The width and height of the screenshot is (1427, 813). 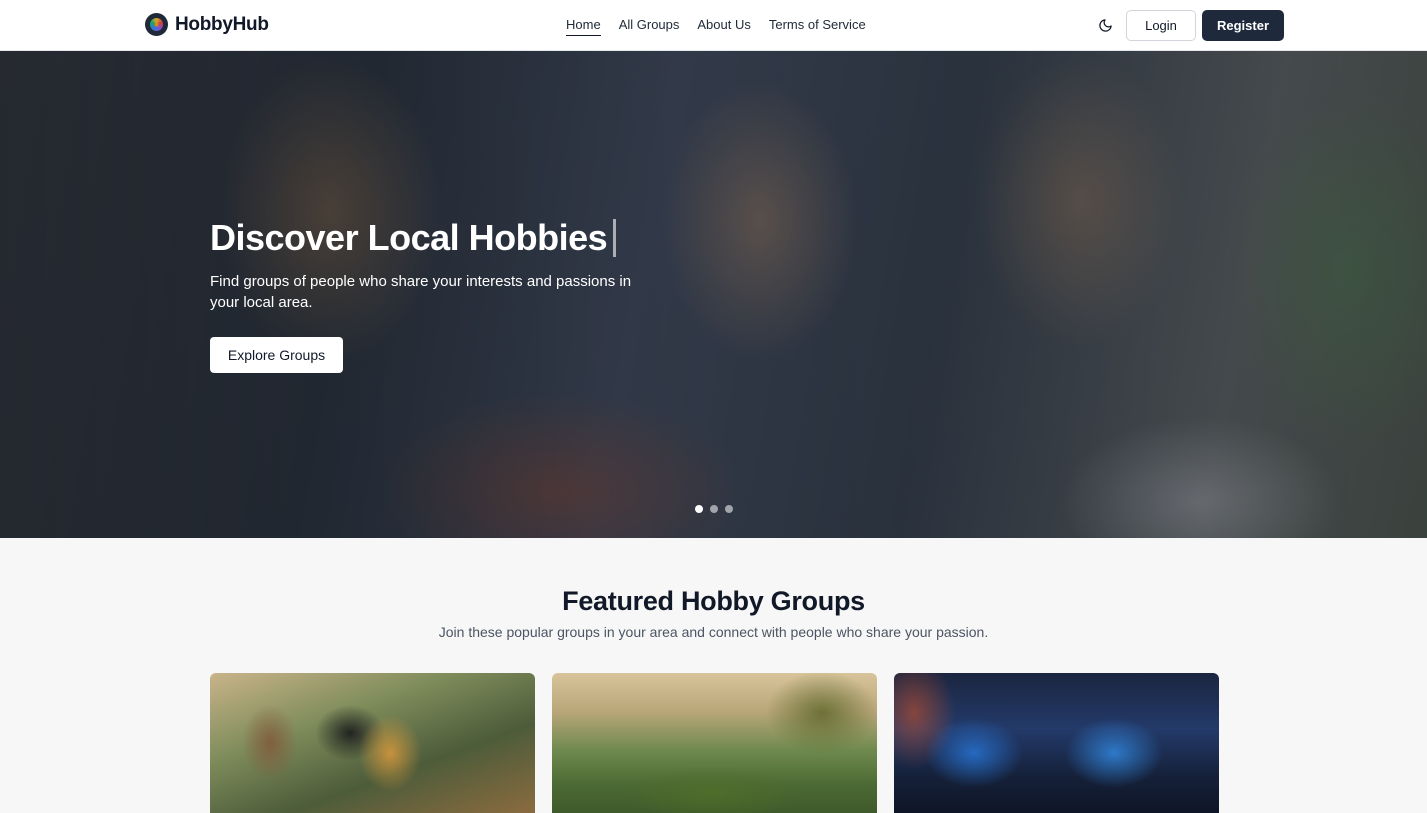 I want to click on group-card-running, so click(x=714, y=743).